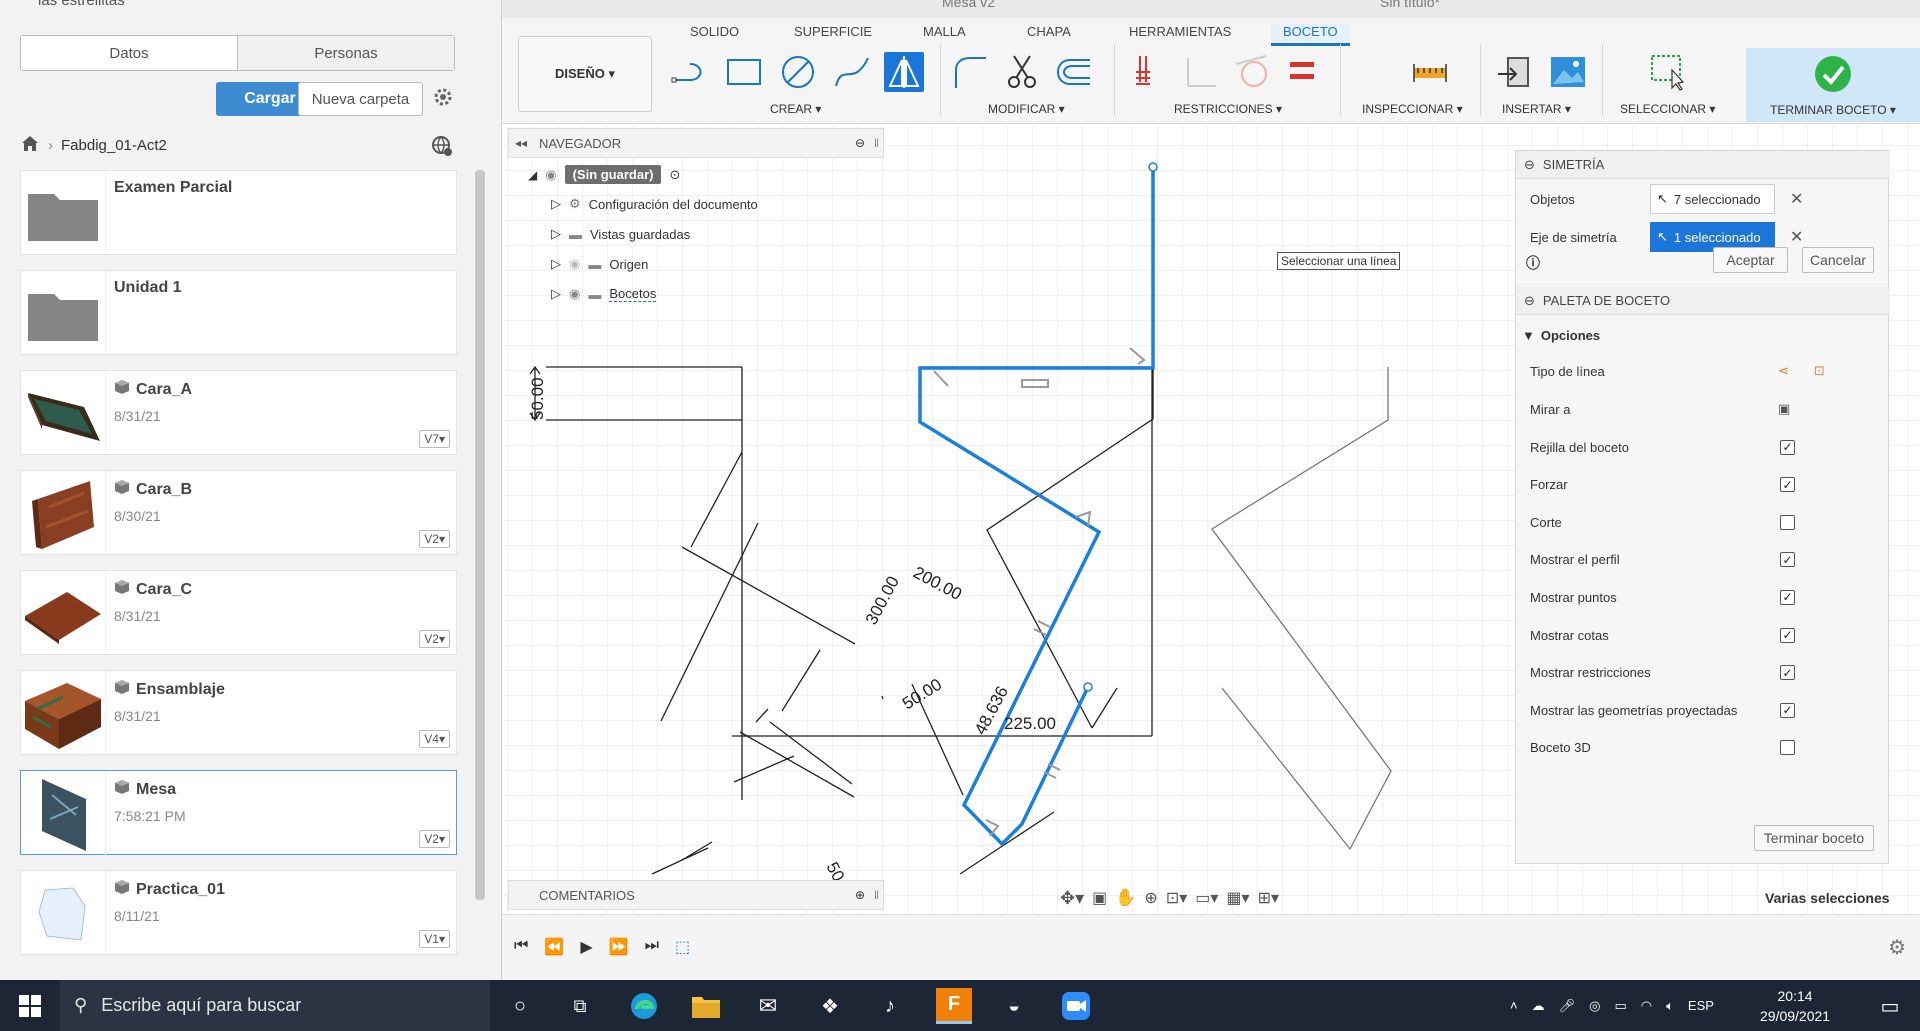 The height and width of the screenshot is (1031, 1920). Describe the element at coordinates (1410, 5) in the screenshot. I see `doc-tab-untitled: Sin título*` at that location.